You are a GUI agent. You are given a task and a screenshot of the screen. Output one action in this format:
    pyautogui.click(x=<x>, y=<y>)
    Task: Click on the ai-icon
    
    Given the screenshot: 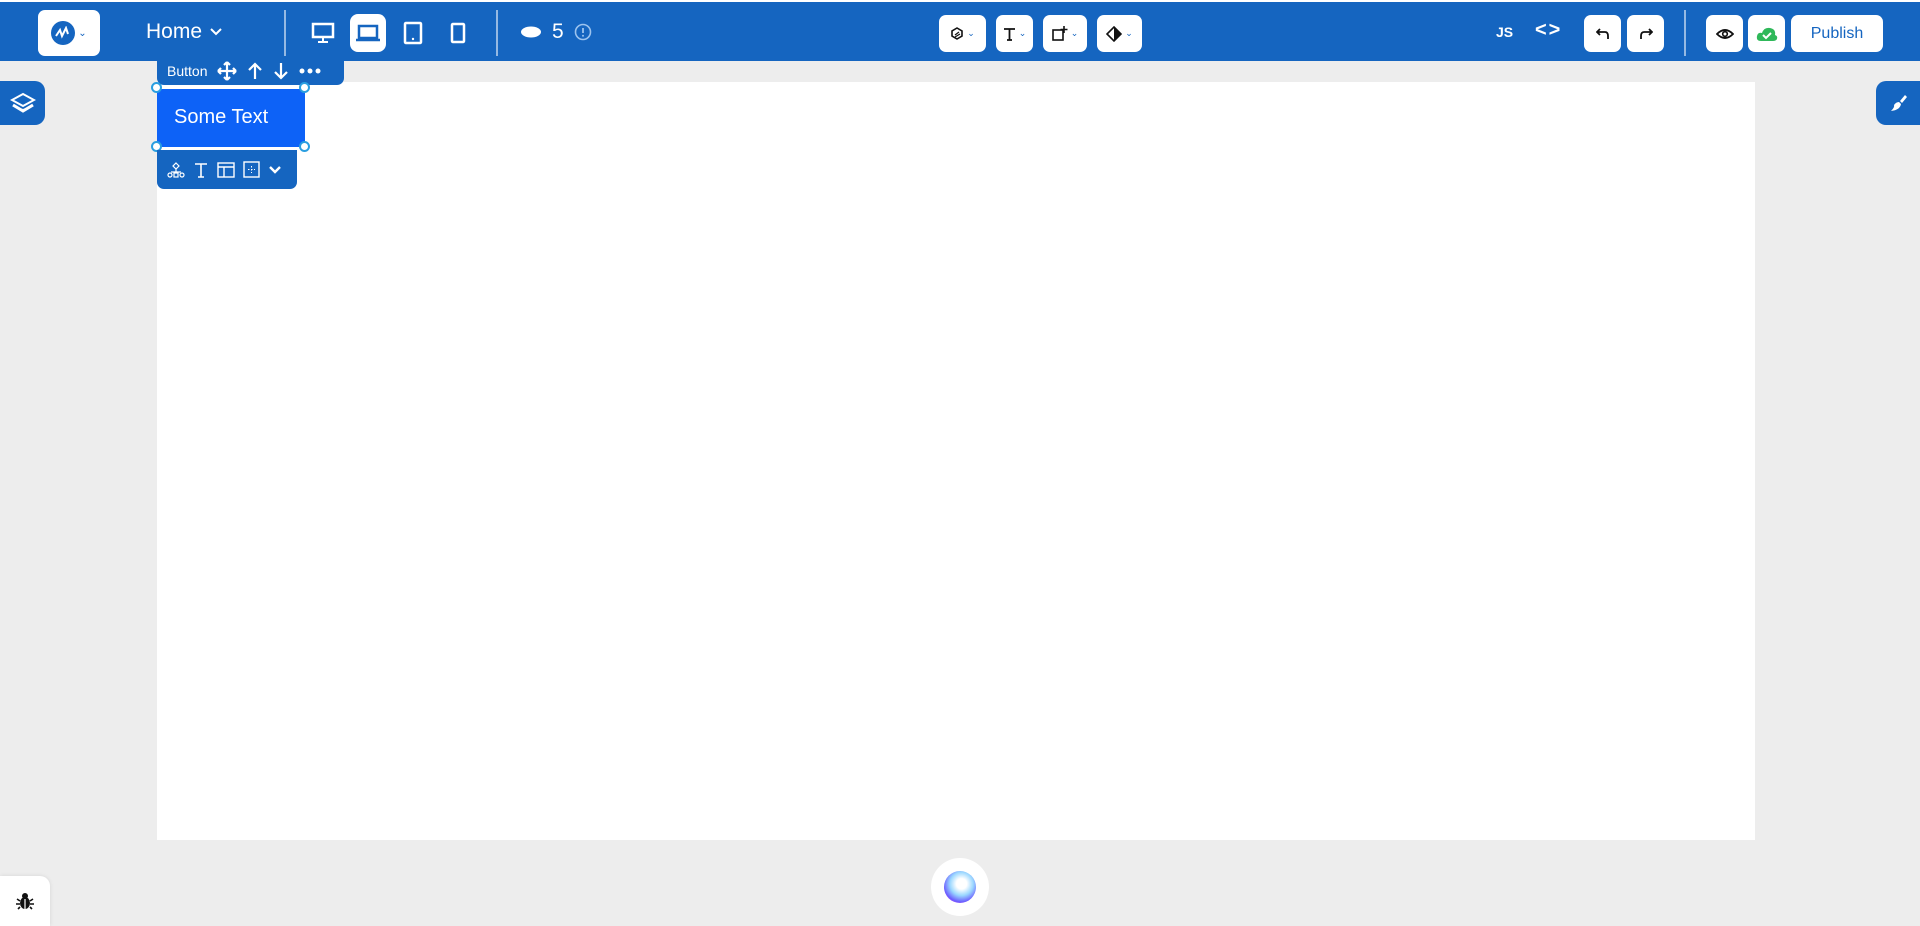 What is the action you would take?
    pyautogui.click(x=957, y=33)
    